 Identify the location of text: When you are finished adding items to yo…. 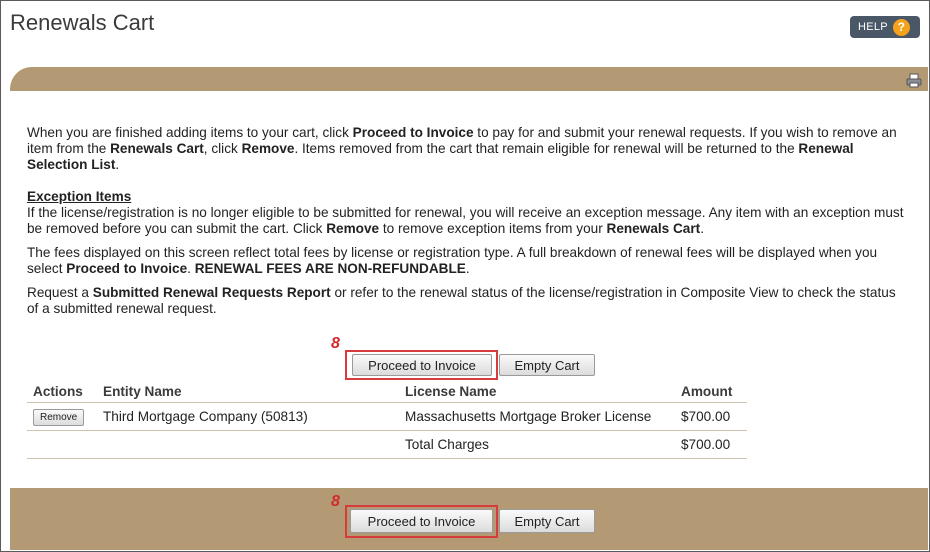
(190, 132).